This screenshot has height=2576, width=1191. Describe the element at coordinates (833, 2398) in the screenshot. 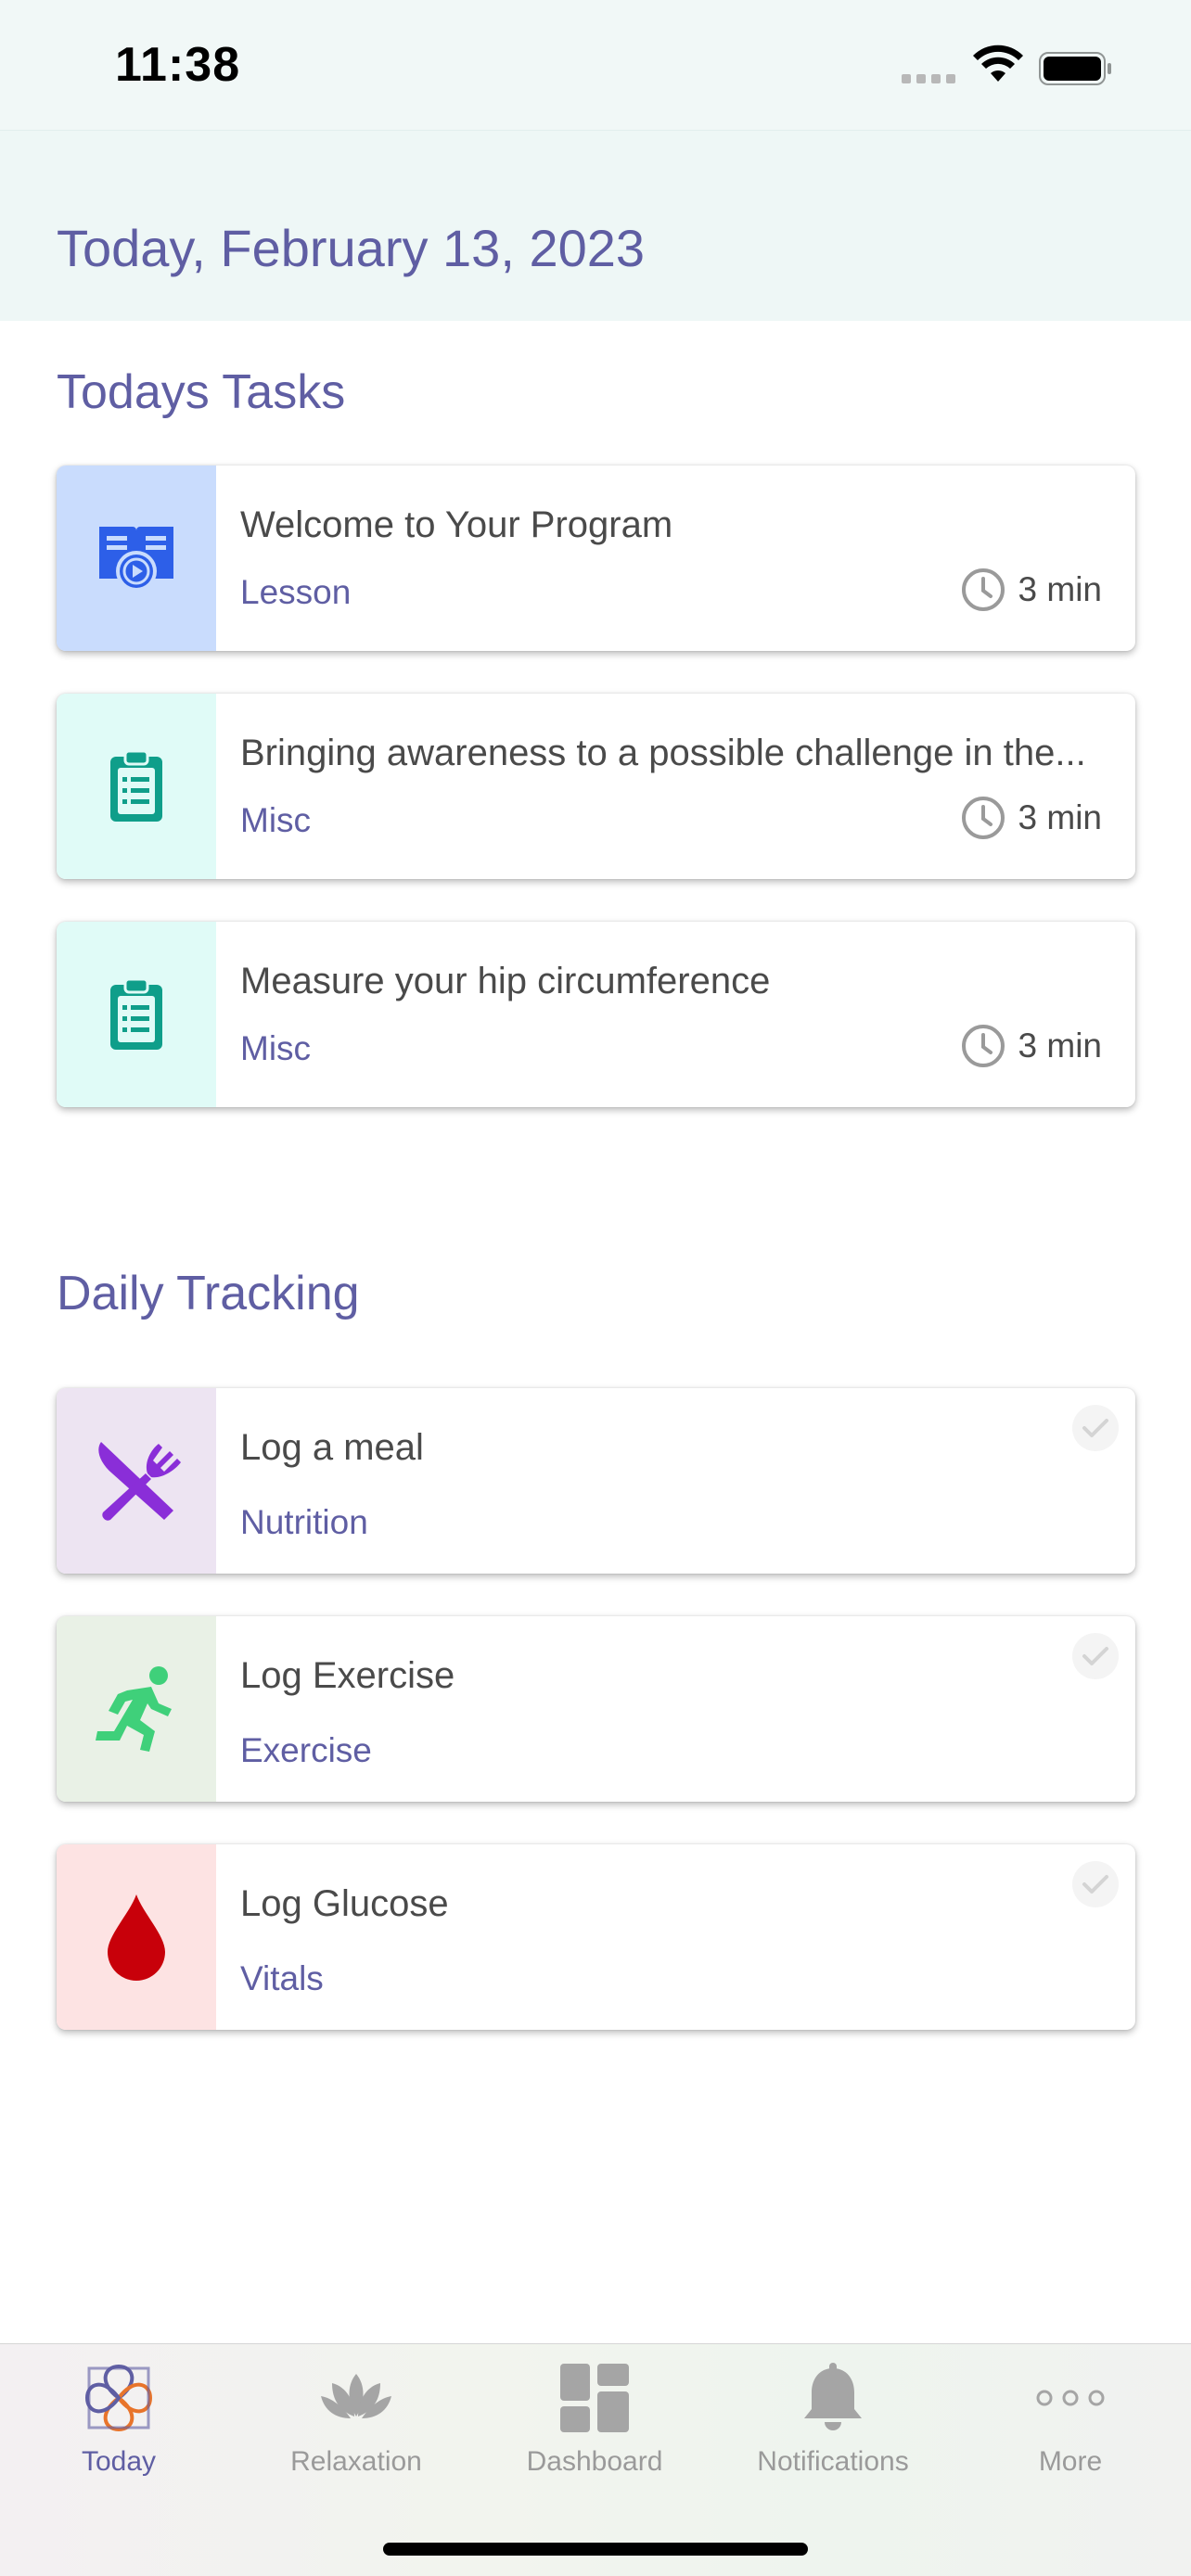

I see `bell-icon` at that location.